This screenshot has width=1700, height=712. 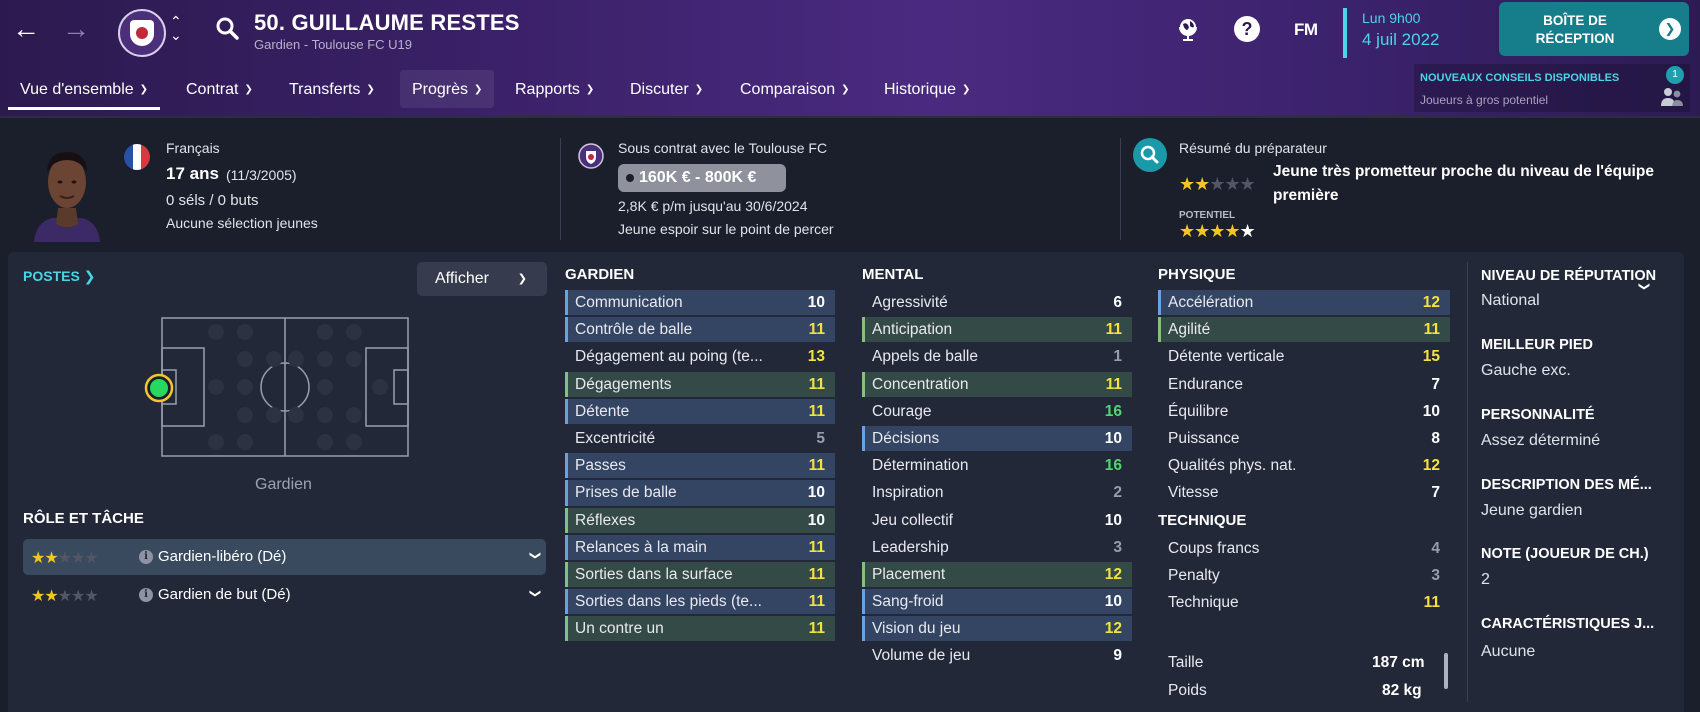 What do you see at coordinates (700, 628) in the screenshot?
I see `attribute-row: Un contre un 11` at bounding box center [700, 628].